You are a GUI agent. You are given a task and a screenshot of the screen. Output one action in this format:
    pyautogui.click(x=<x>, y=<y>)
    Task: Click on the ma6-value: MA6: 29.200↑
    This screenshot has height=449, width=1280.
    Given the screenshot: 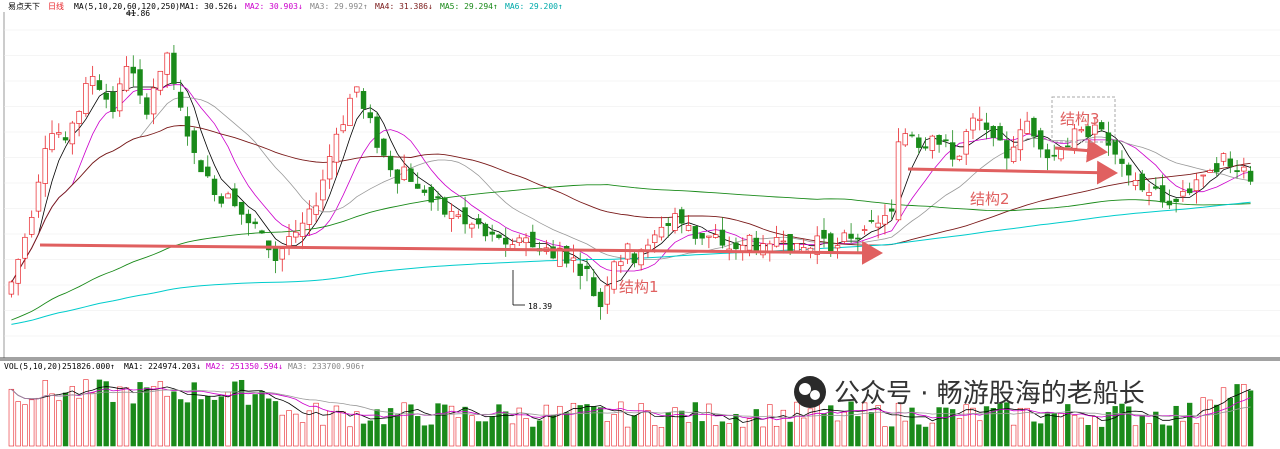 What is the action you would take?
    pyautogui.click(x=534, y=6)
    